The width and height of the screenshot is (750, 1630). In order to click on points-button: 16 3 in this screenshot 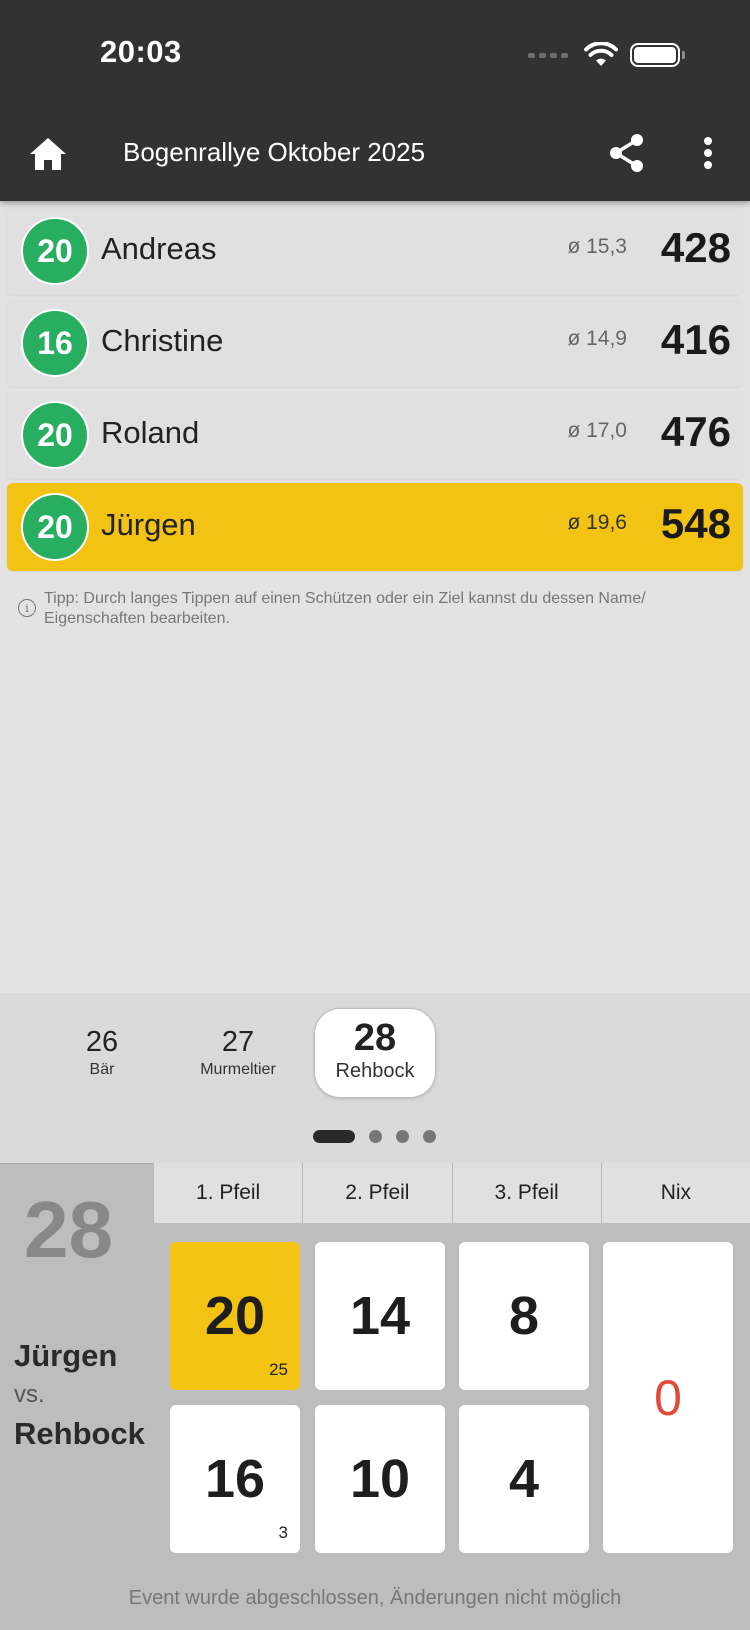, I will do `click(235, 1479)`.